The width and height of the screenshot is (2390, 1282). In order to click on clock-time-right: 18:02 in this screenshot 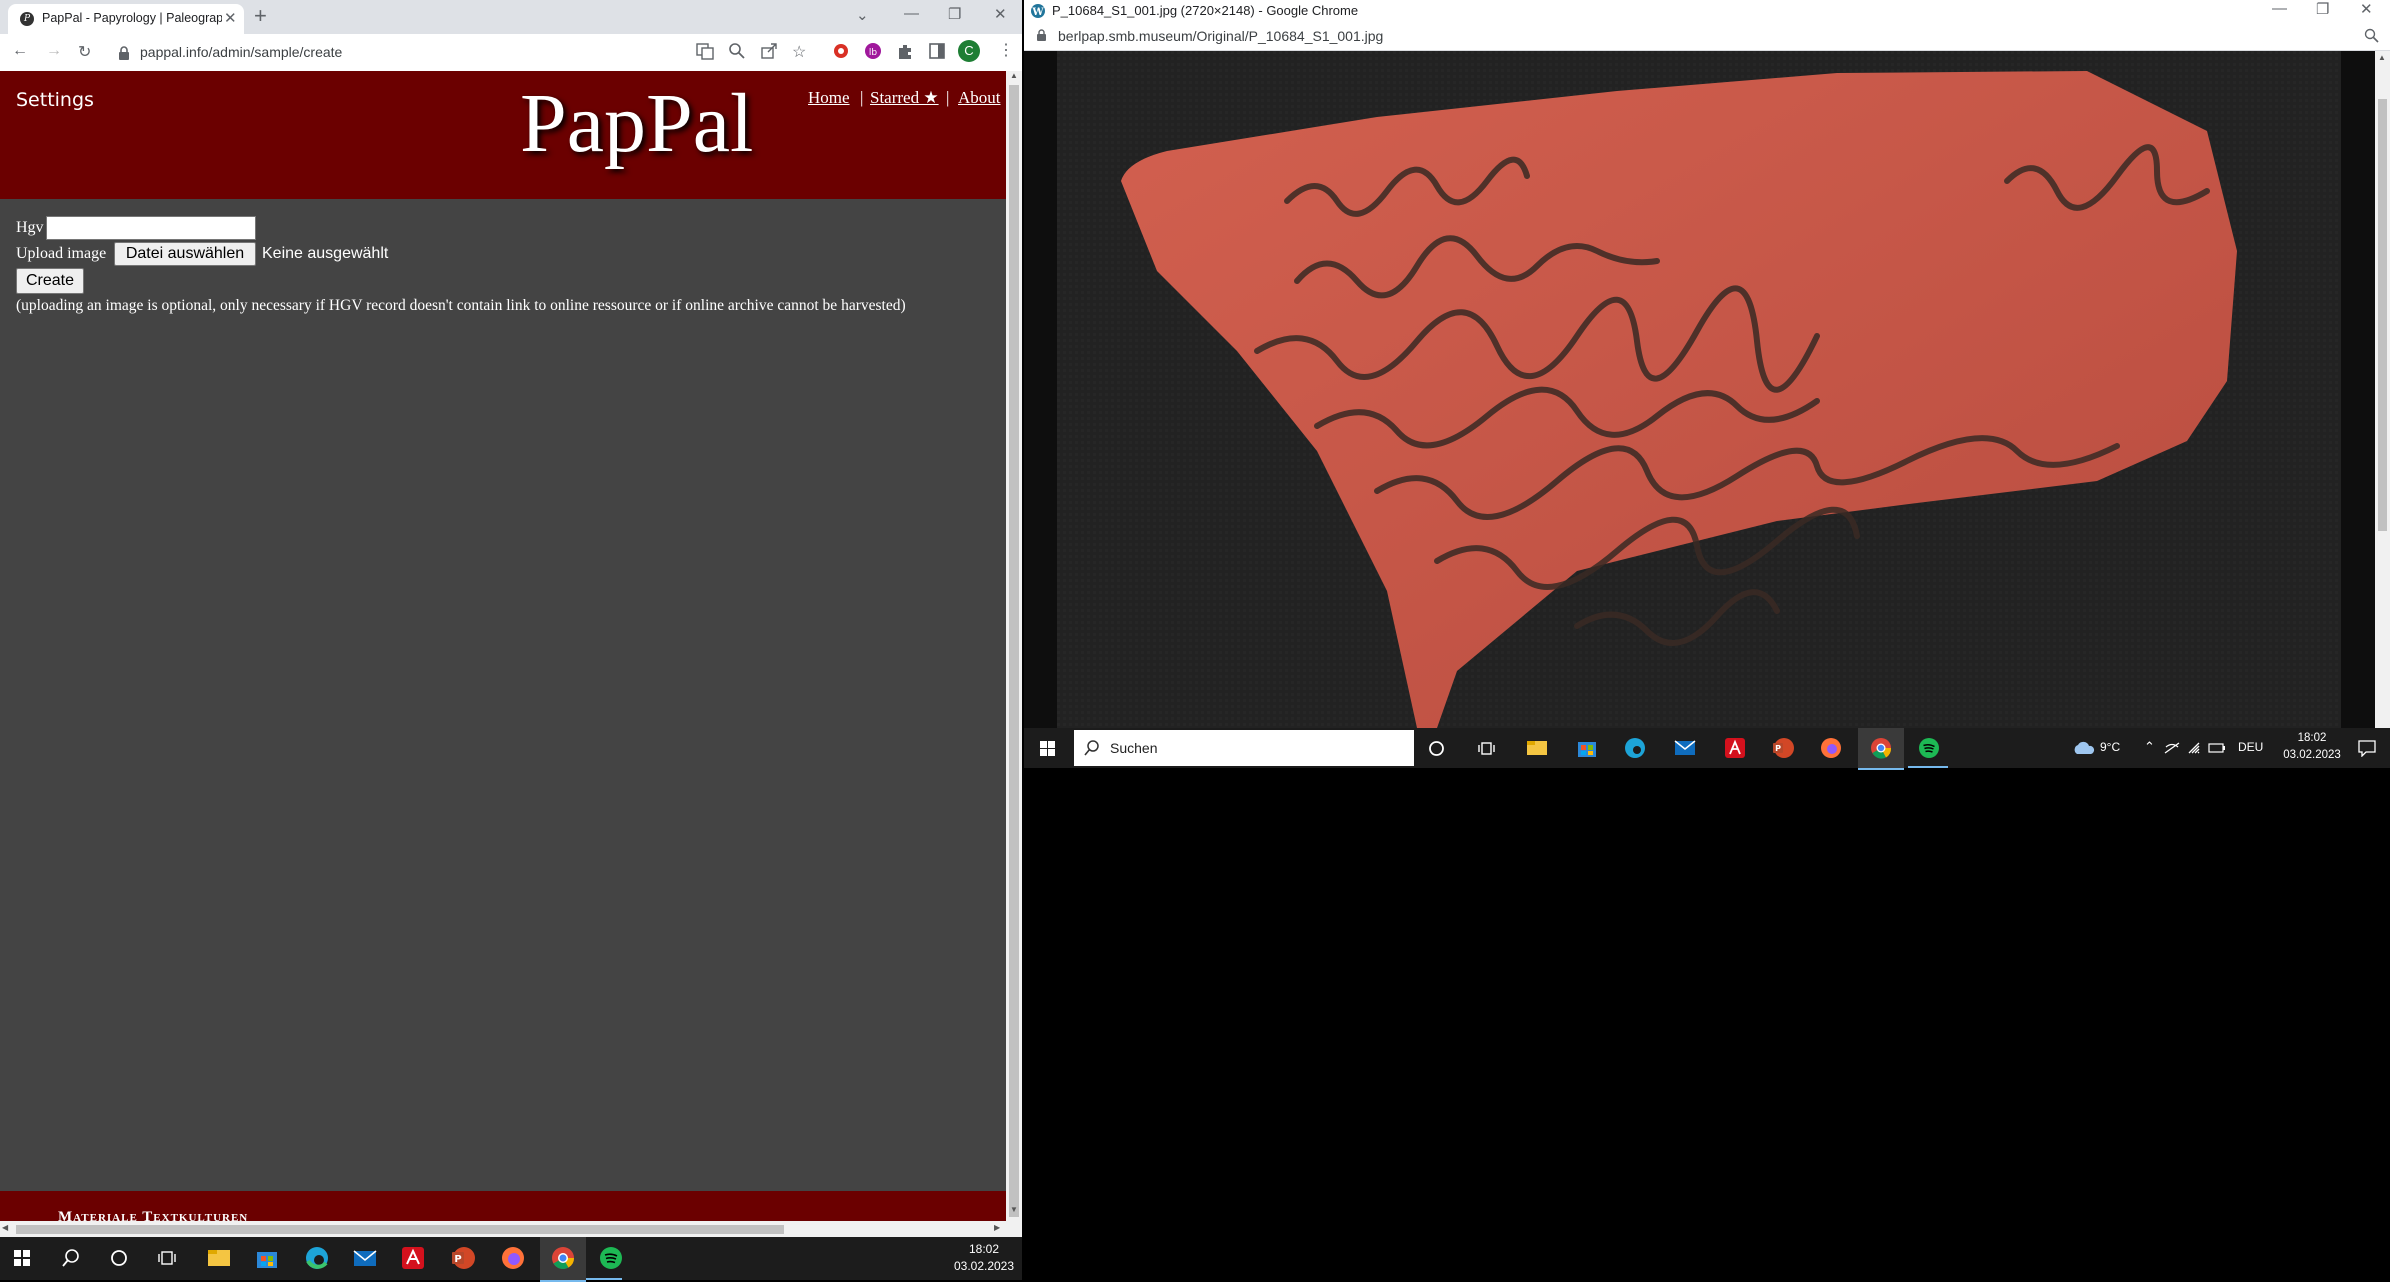, I will do `click(2312, 738)`.